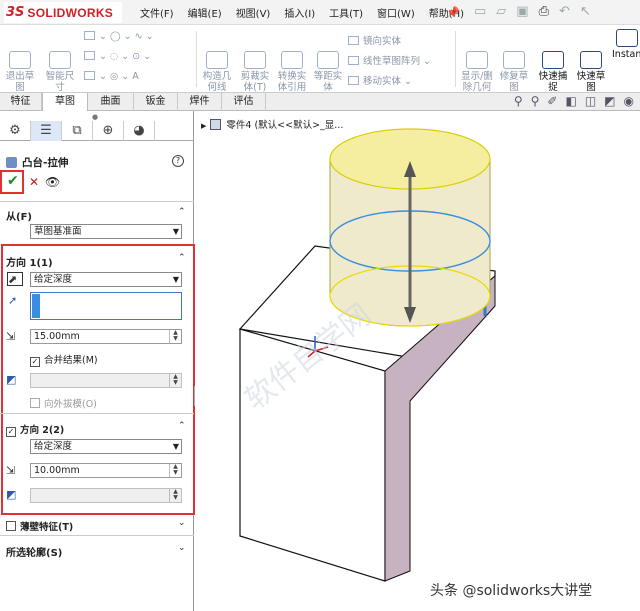 This screenshot has width=640, height=611. What do you see at coordinates (346, 12) in the screenshot?
I see `menu-tools: 工具(T)` at bounding box center [346, 12].